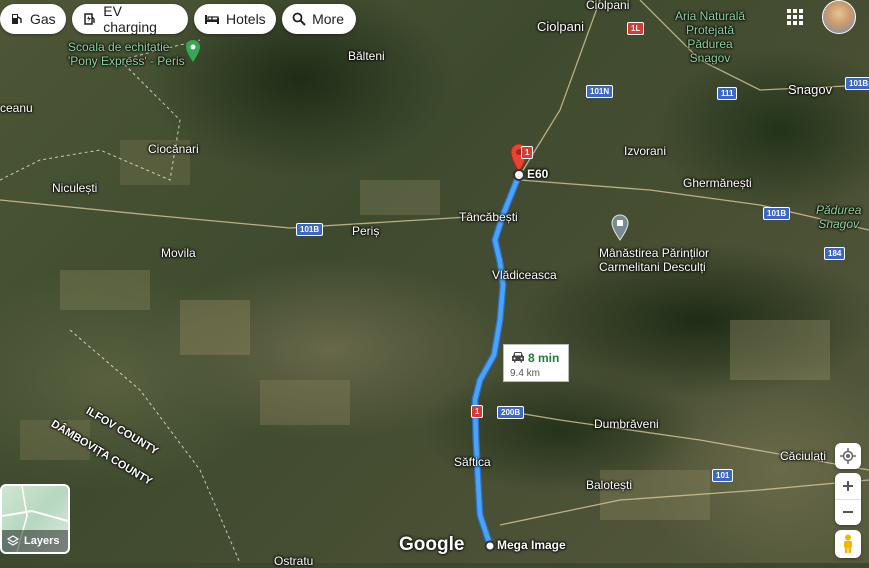 The height and width of the screenshot is (568, 869). What do you see at coordinates (527, 152) in the screenshot?
I see `road-shield-1-top: 1` at bounding box center [527, 152].